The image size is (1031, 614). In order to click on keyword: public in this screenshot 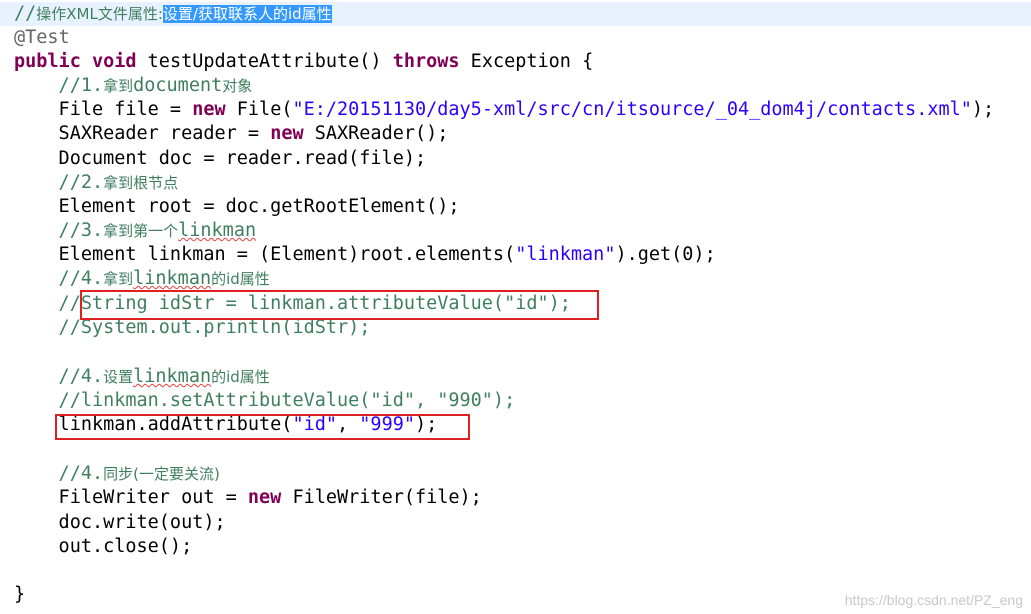, I will do `click(47, 61)`.